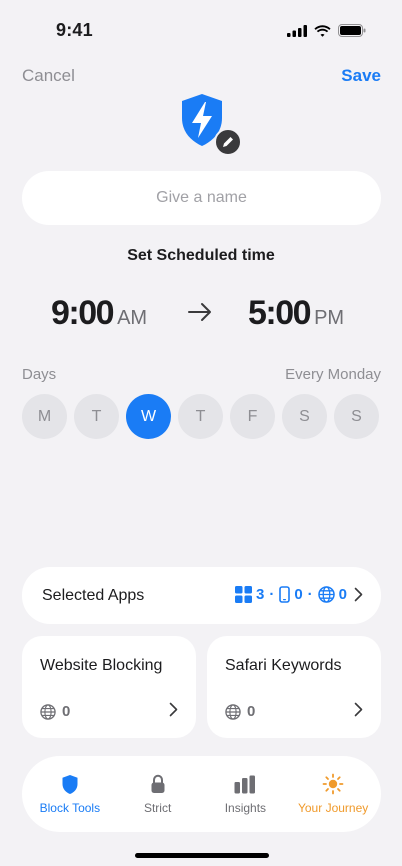 The height and width of the screenshot is (866, 402). Describe the element at coordinates (44, 416) in the screenshot. I see `day-toggle-monday: M` at that location.